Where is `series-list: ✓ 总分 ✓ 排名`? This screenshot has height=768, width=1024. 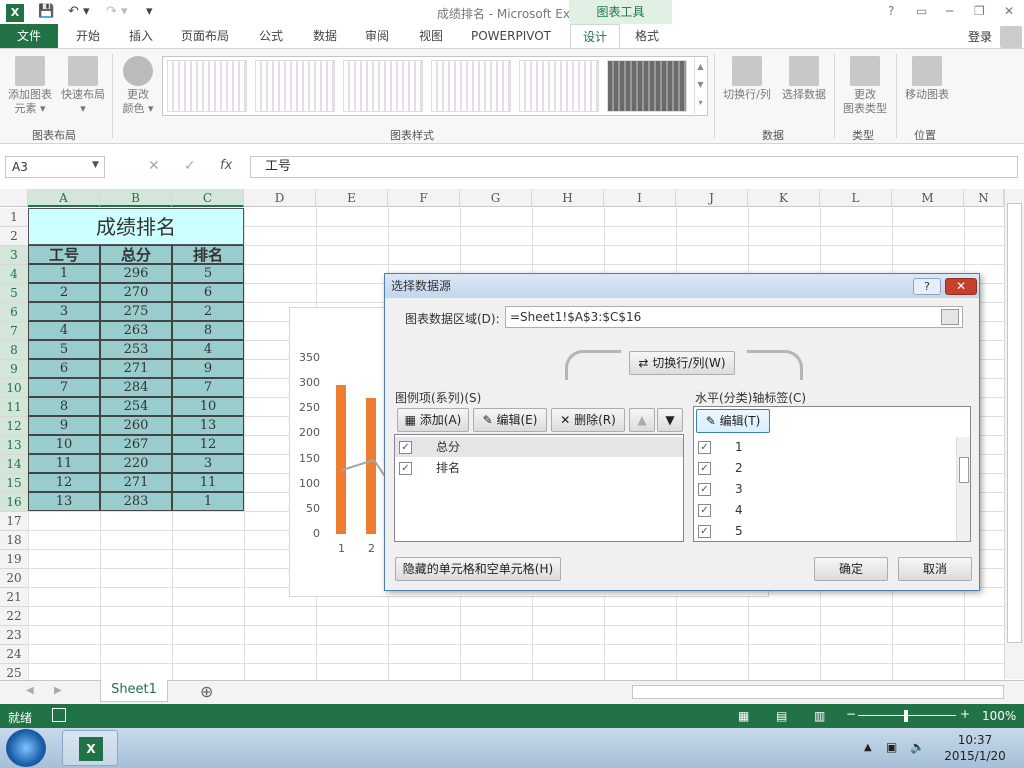
series-list: ✓ 总分 ✓ 排名 is located at coordinates (539, 488).